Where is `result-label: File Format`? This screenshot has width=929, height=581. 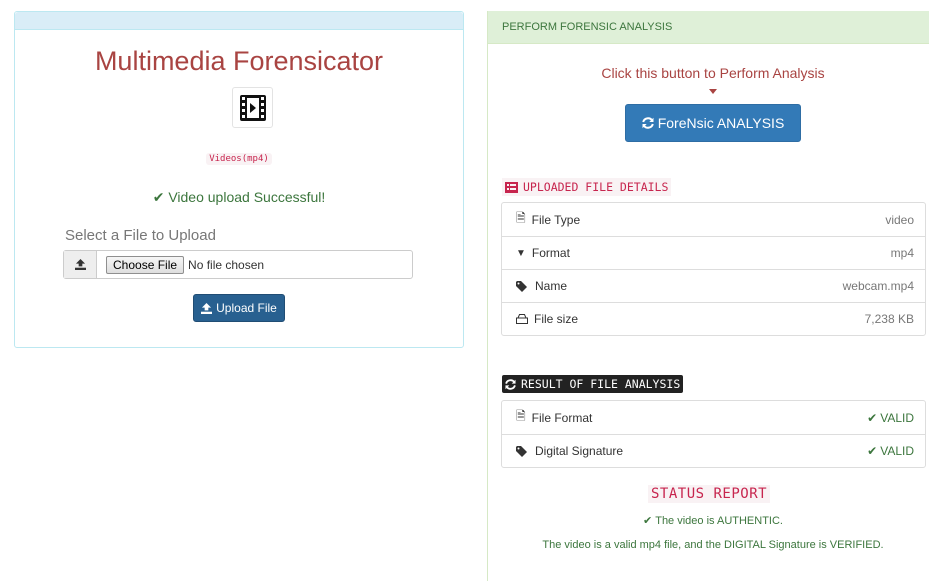 result-label: File Format is located at coordinates (562, 417).